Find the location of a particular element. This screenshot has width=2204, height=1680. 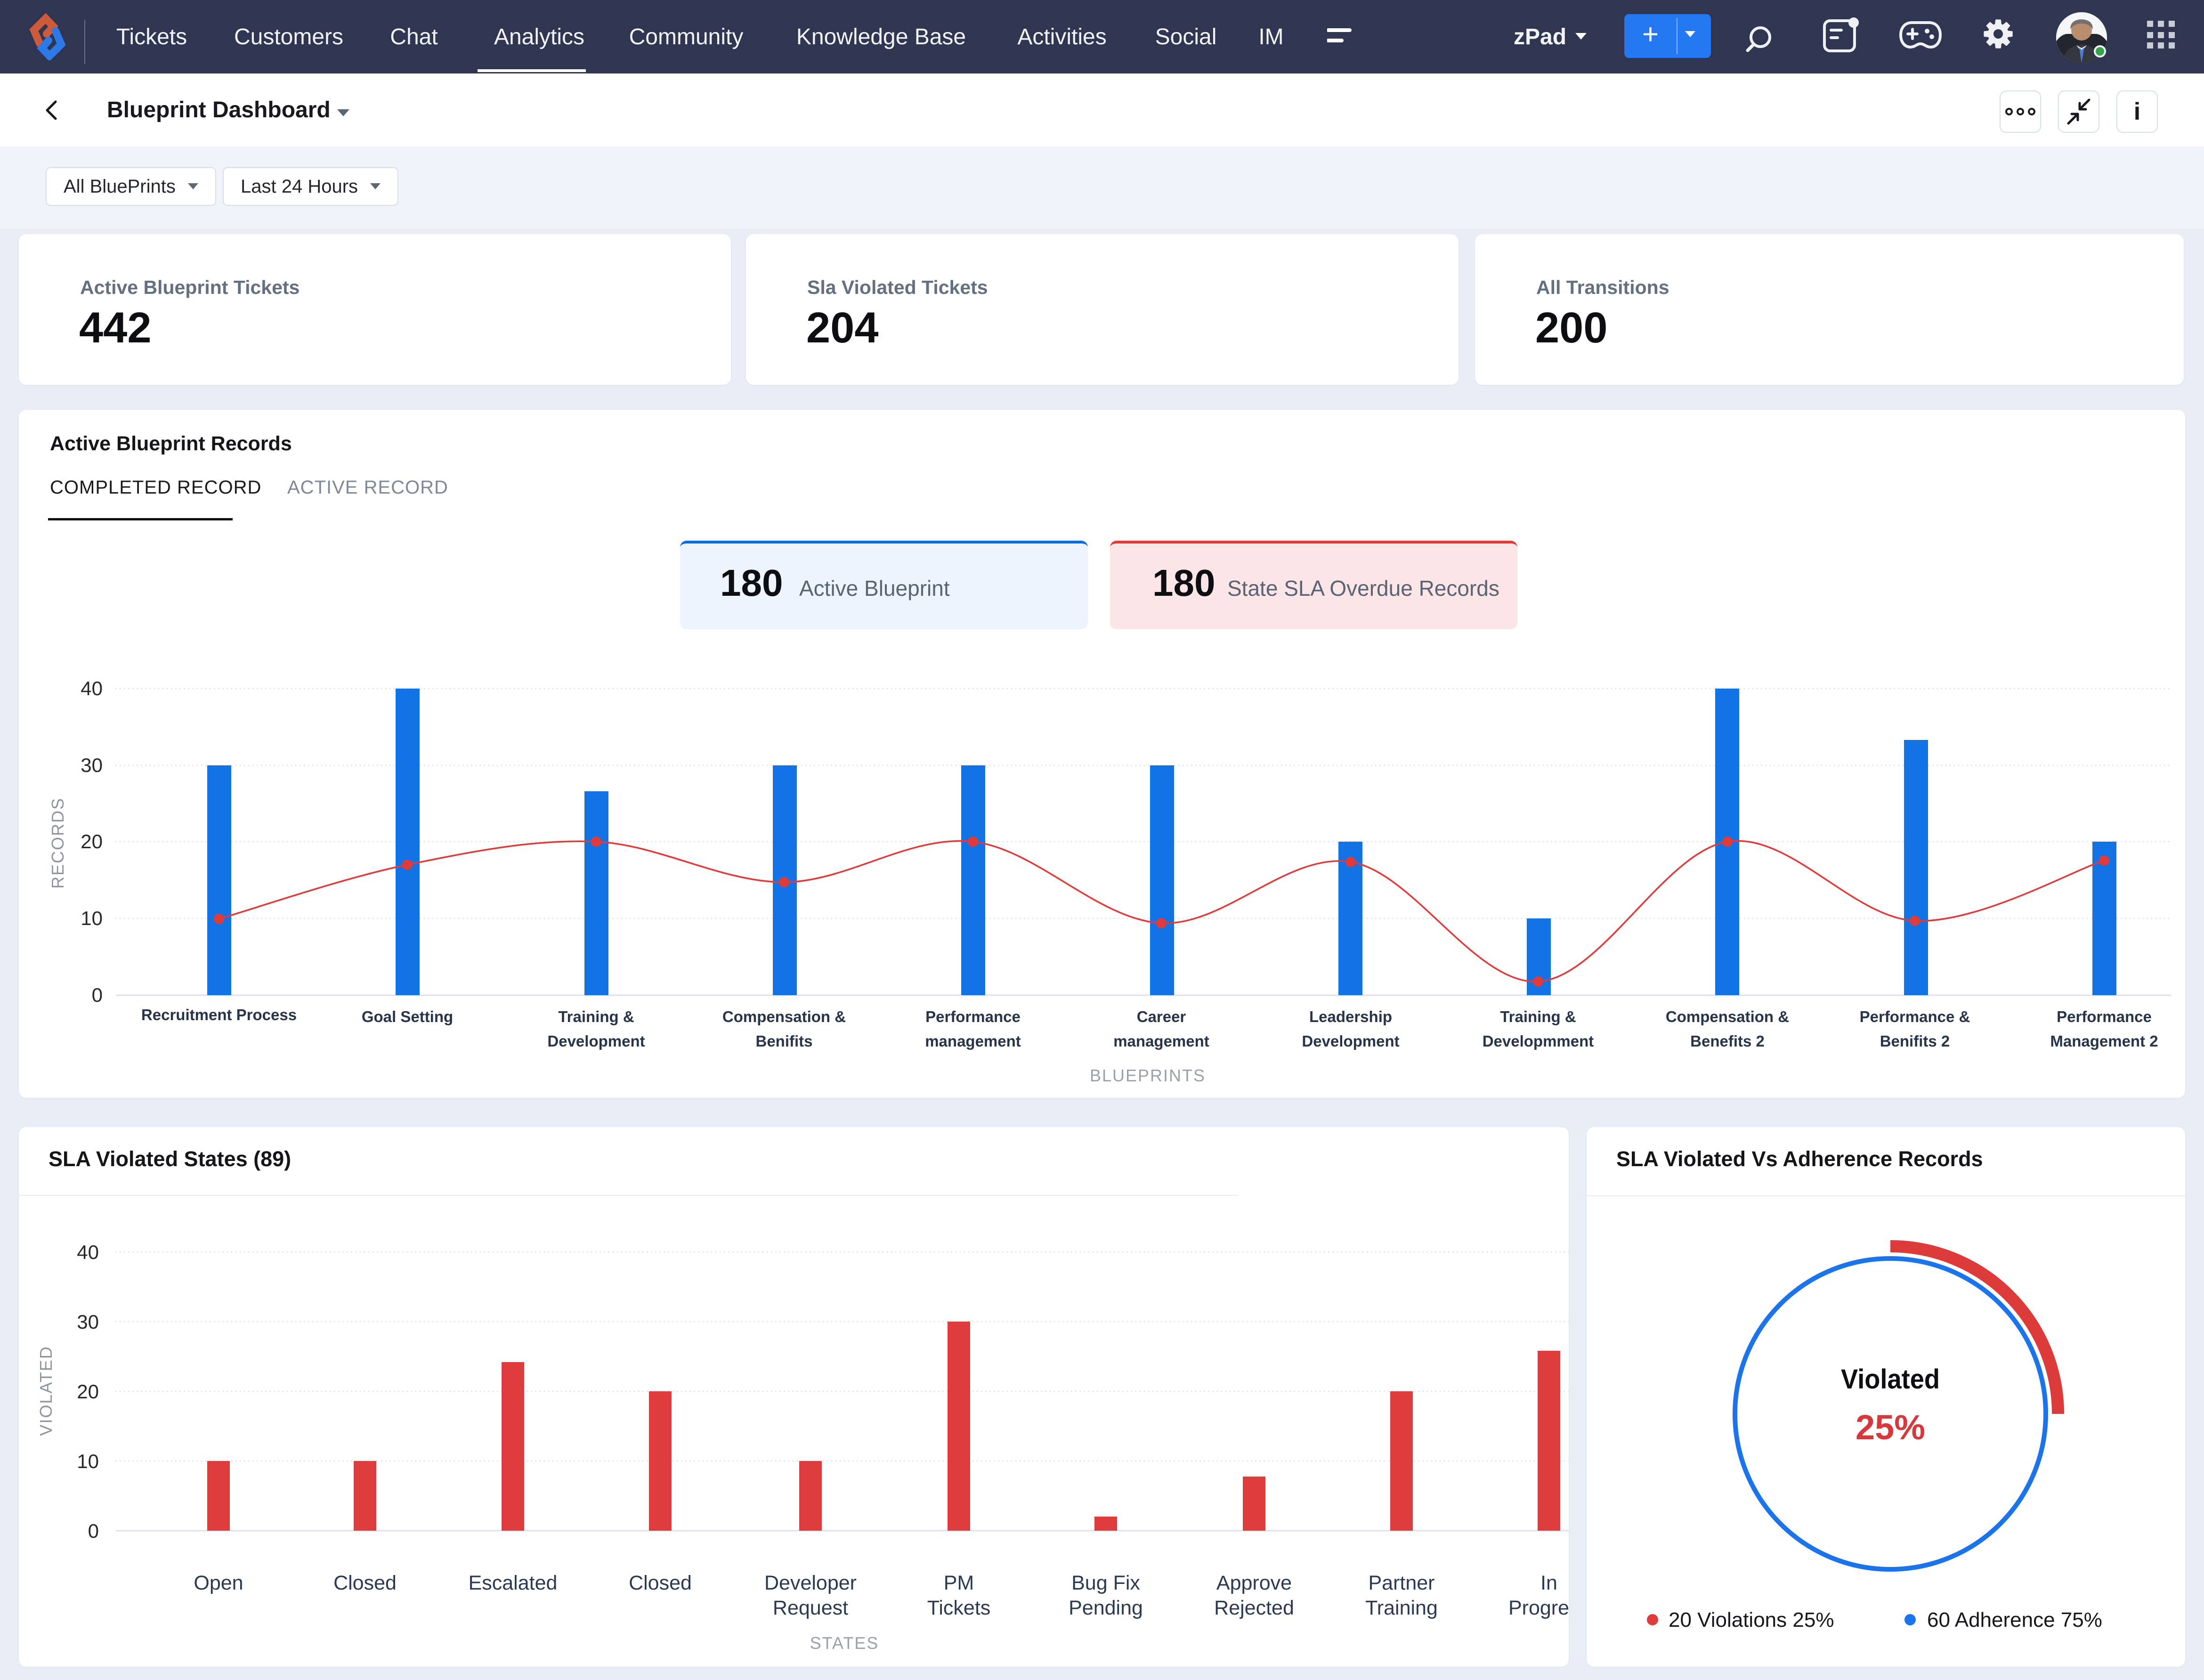

svg-text: Management 2 is located at coordinates (2104, 1041).